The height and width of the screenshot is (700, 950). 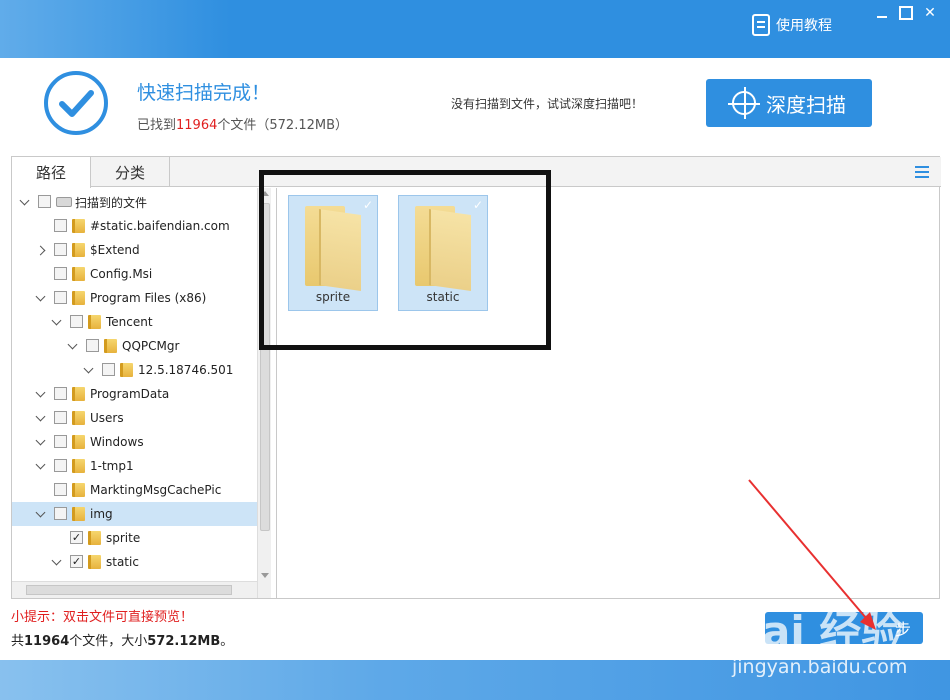 What do you see at coordinates (930, 13) in the screenshot?
I see `close-button` at bounding box center [930, 13].